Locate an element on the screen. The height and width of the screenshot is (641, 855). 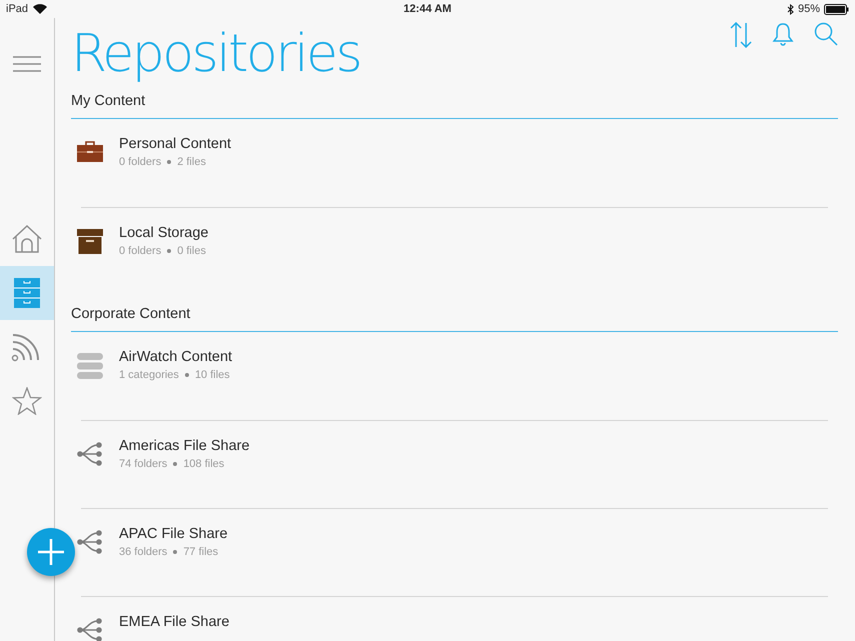
clock: 12:44 AM is located at coordinates (428, 9).